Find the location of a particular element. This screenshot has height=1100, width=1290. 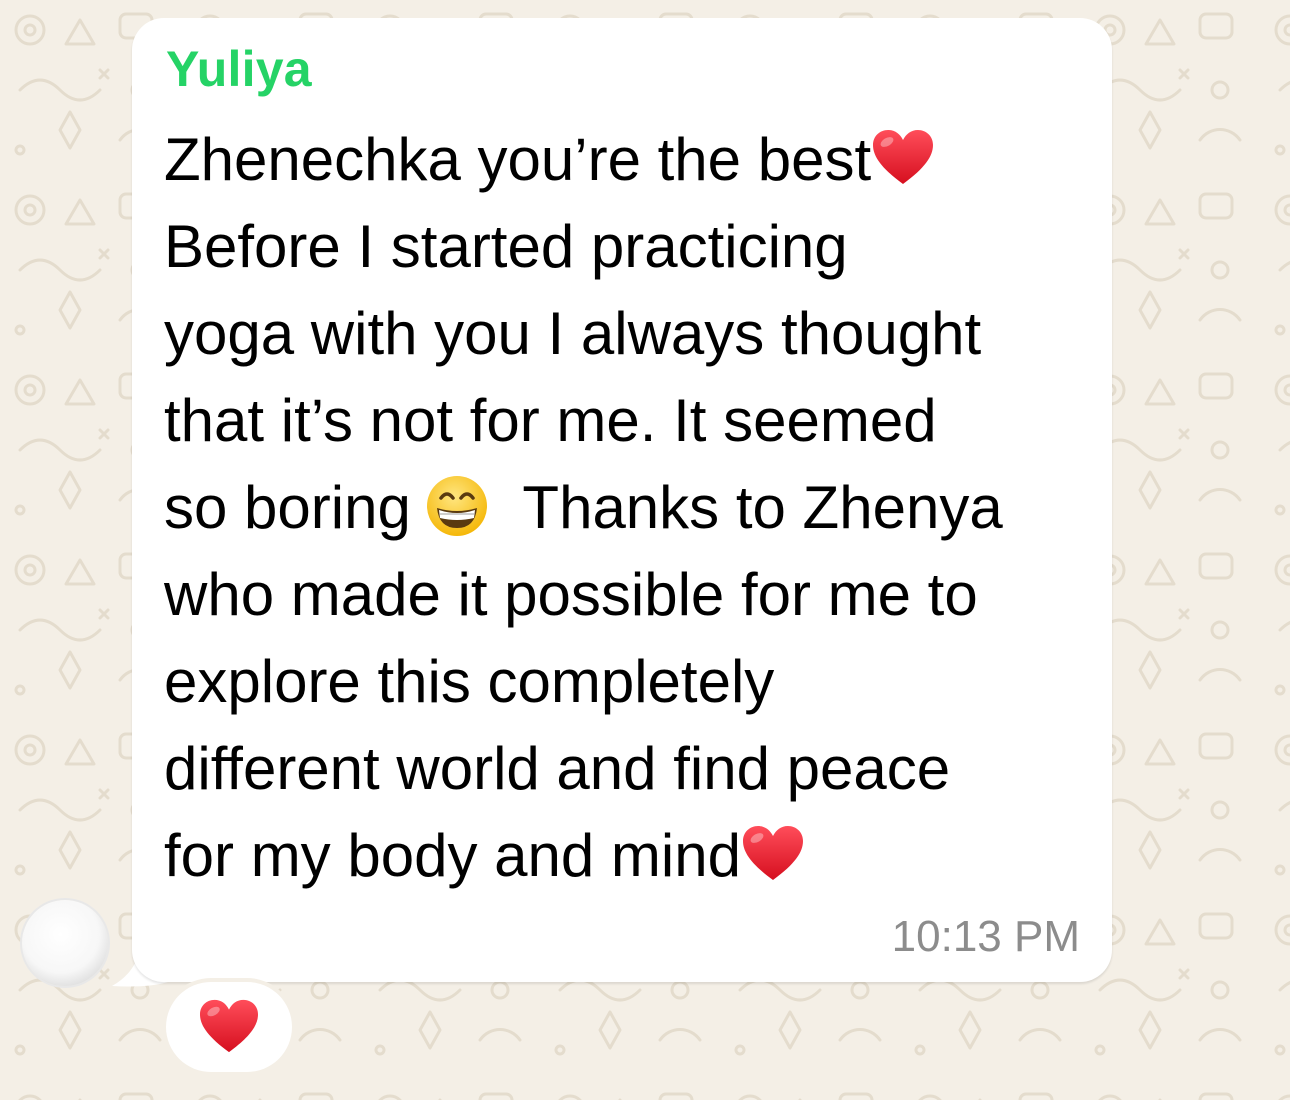

message-line-9: for my body and mind is located at coordinates (629, 855).